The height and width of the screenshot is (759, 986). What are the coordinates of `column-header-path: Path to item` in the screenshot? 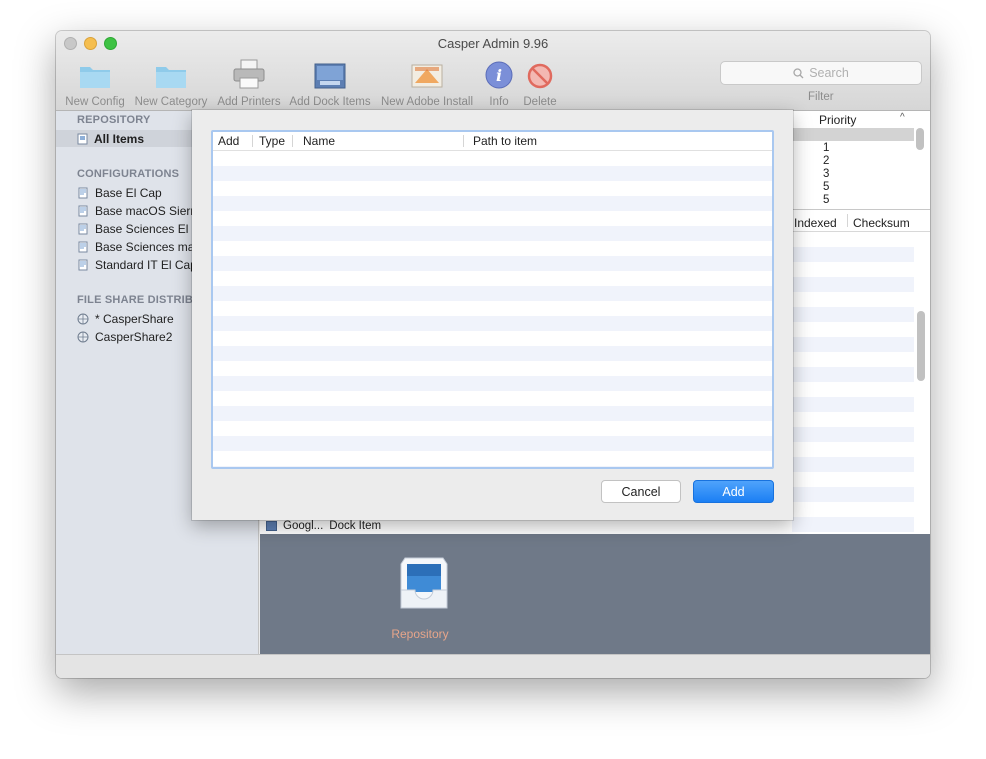 It's located at (505, 141).